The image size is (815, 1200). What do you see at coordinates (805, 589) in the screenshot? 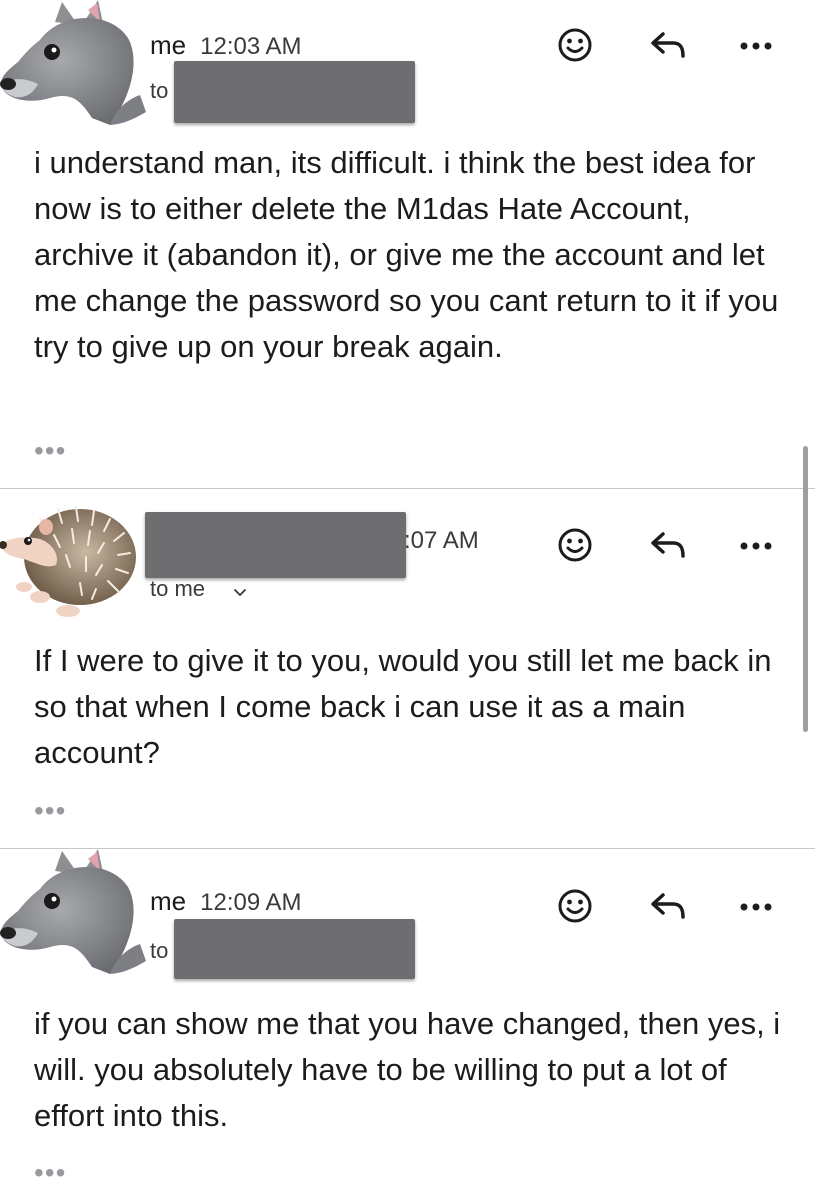
I see `scrollbar` at bounding box center [805, 589].